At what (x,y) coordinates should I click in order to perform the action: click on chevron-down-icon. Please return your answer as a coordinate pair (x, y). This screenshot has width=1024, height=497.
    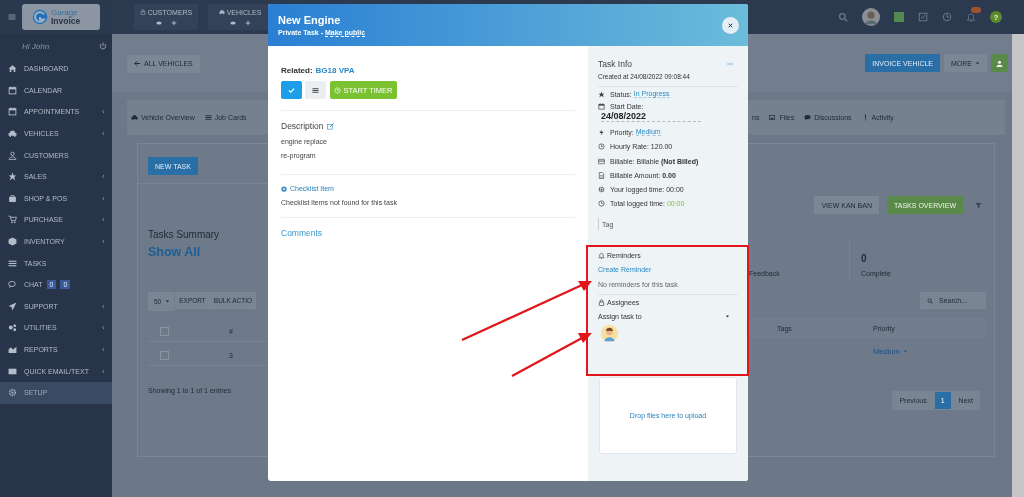
    Looking at the image, I should click on (168, 301).